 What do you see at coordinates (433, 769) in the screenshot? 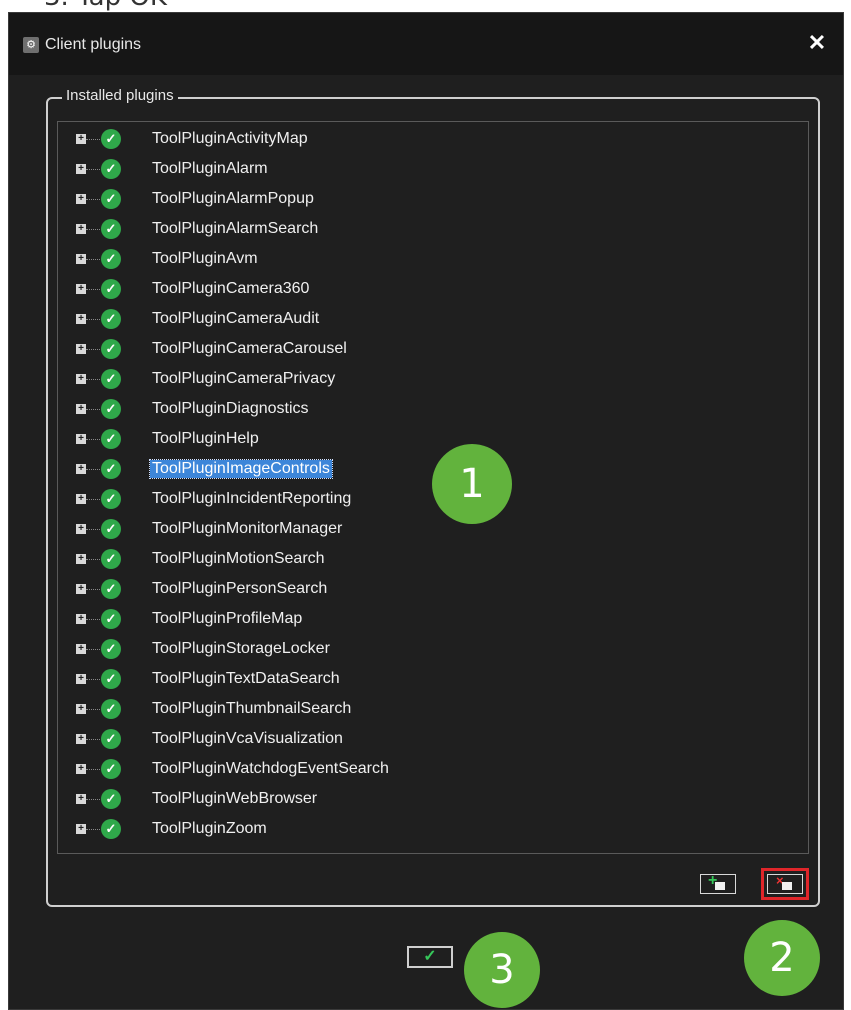
I see `plugin-row: + ✓ ToolPluginWatchdogEventSearch` at bounding box center [433, 769].